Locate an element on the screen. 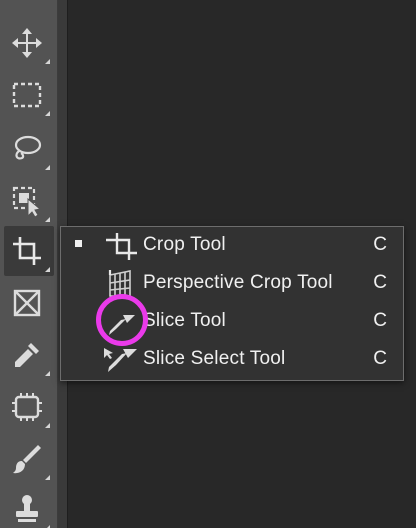  menu-item-perspective-crop-tool: Perspective Crop Tool C is located at coordinates (232, 284).